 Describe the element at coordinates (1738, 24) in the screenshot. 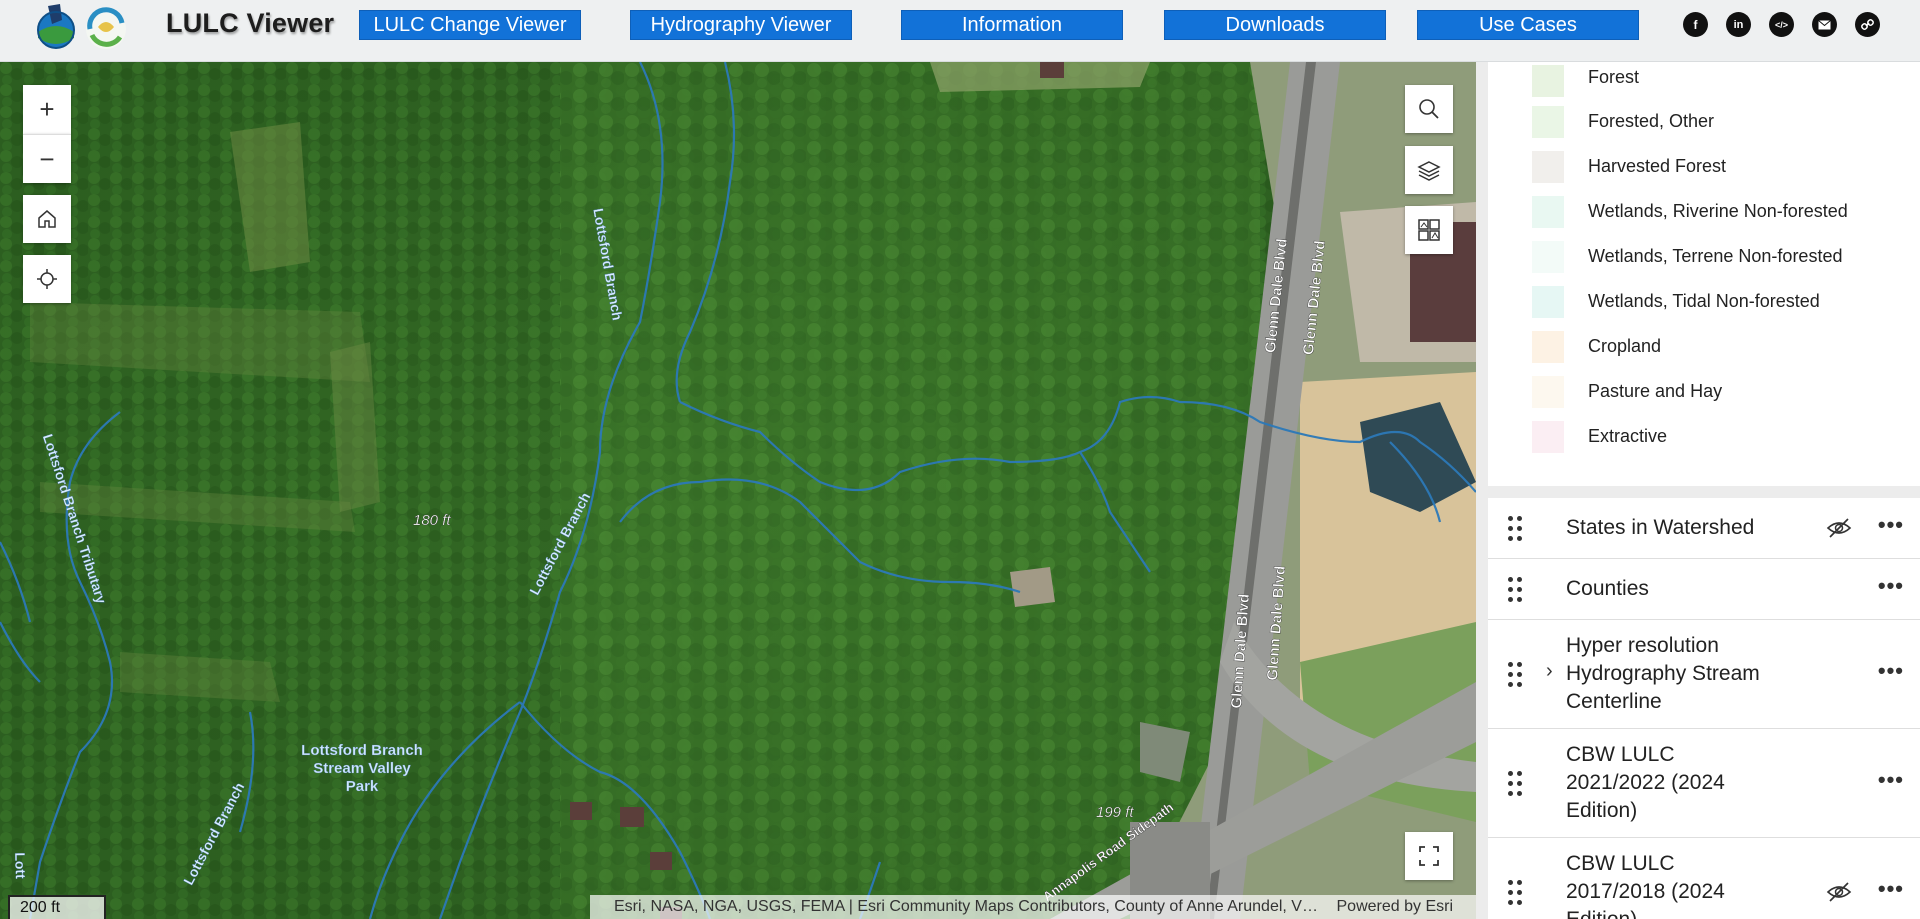

I see `linkedin-icon: in` at that location.